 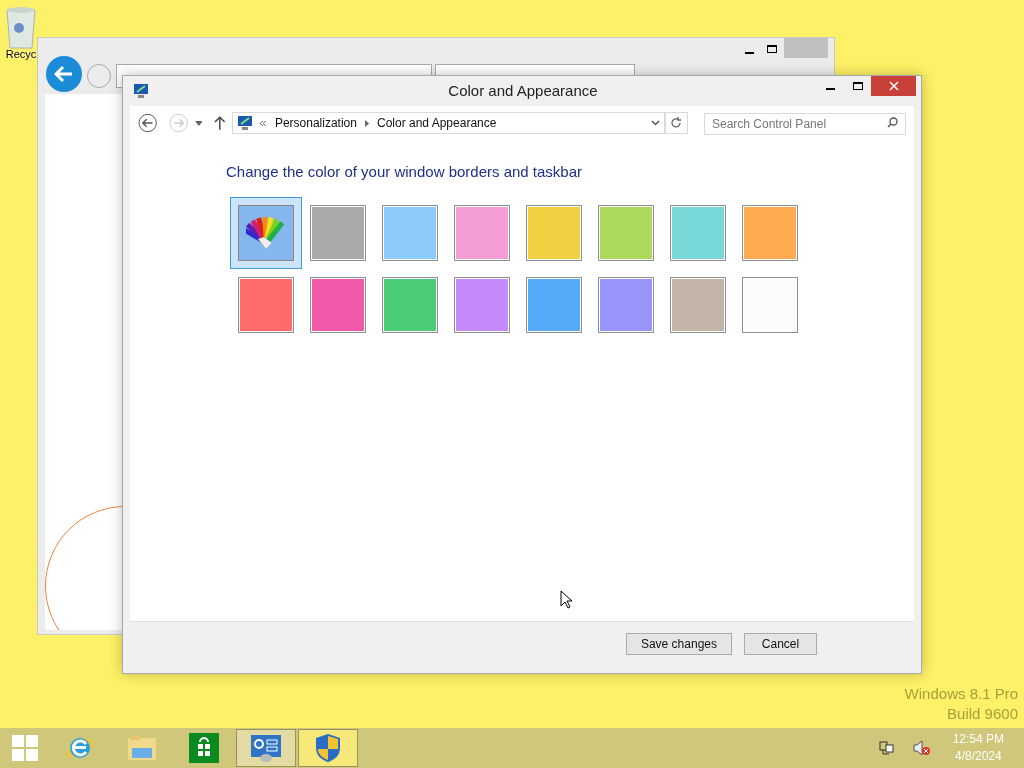 I want to click on desktop-icon-label: Recyc, so click(x=21, y=54).